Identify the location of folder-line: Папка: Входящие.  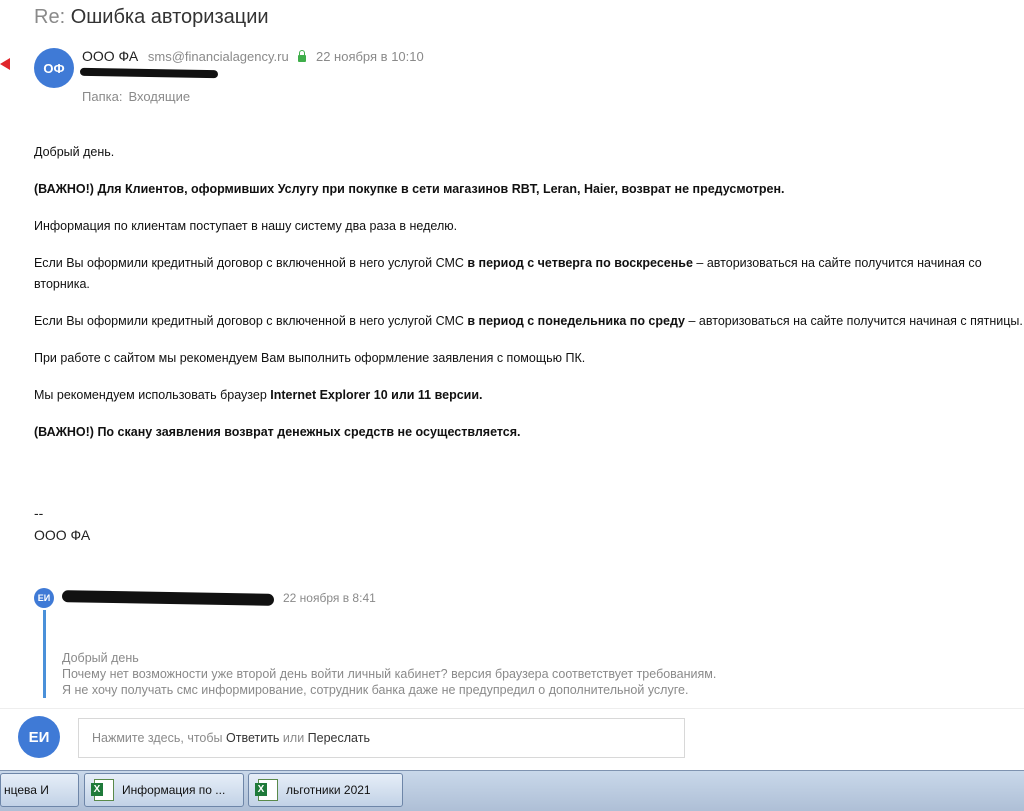
(136, 96).